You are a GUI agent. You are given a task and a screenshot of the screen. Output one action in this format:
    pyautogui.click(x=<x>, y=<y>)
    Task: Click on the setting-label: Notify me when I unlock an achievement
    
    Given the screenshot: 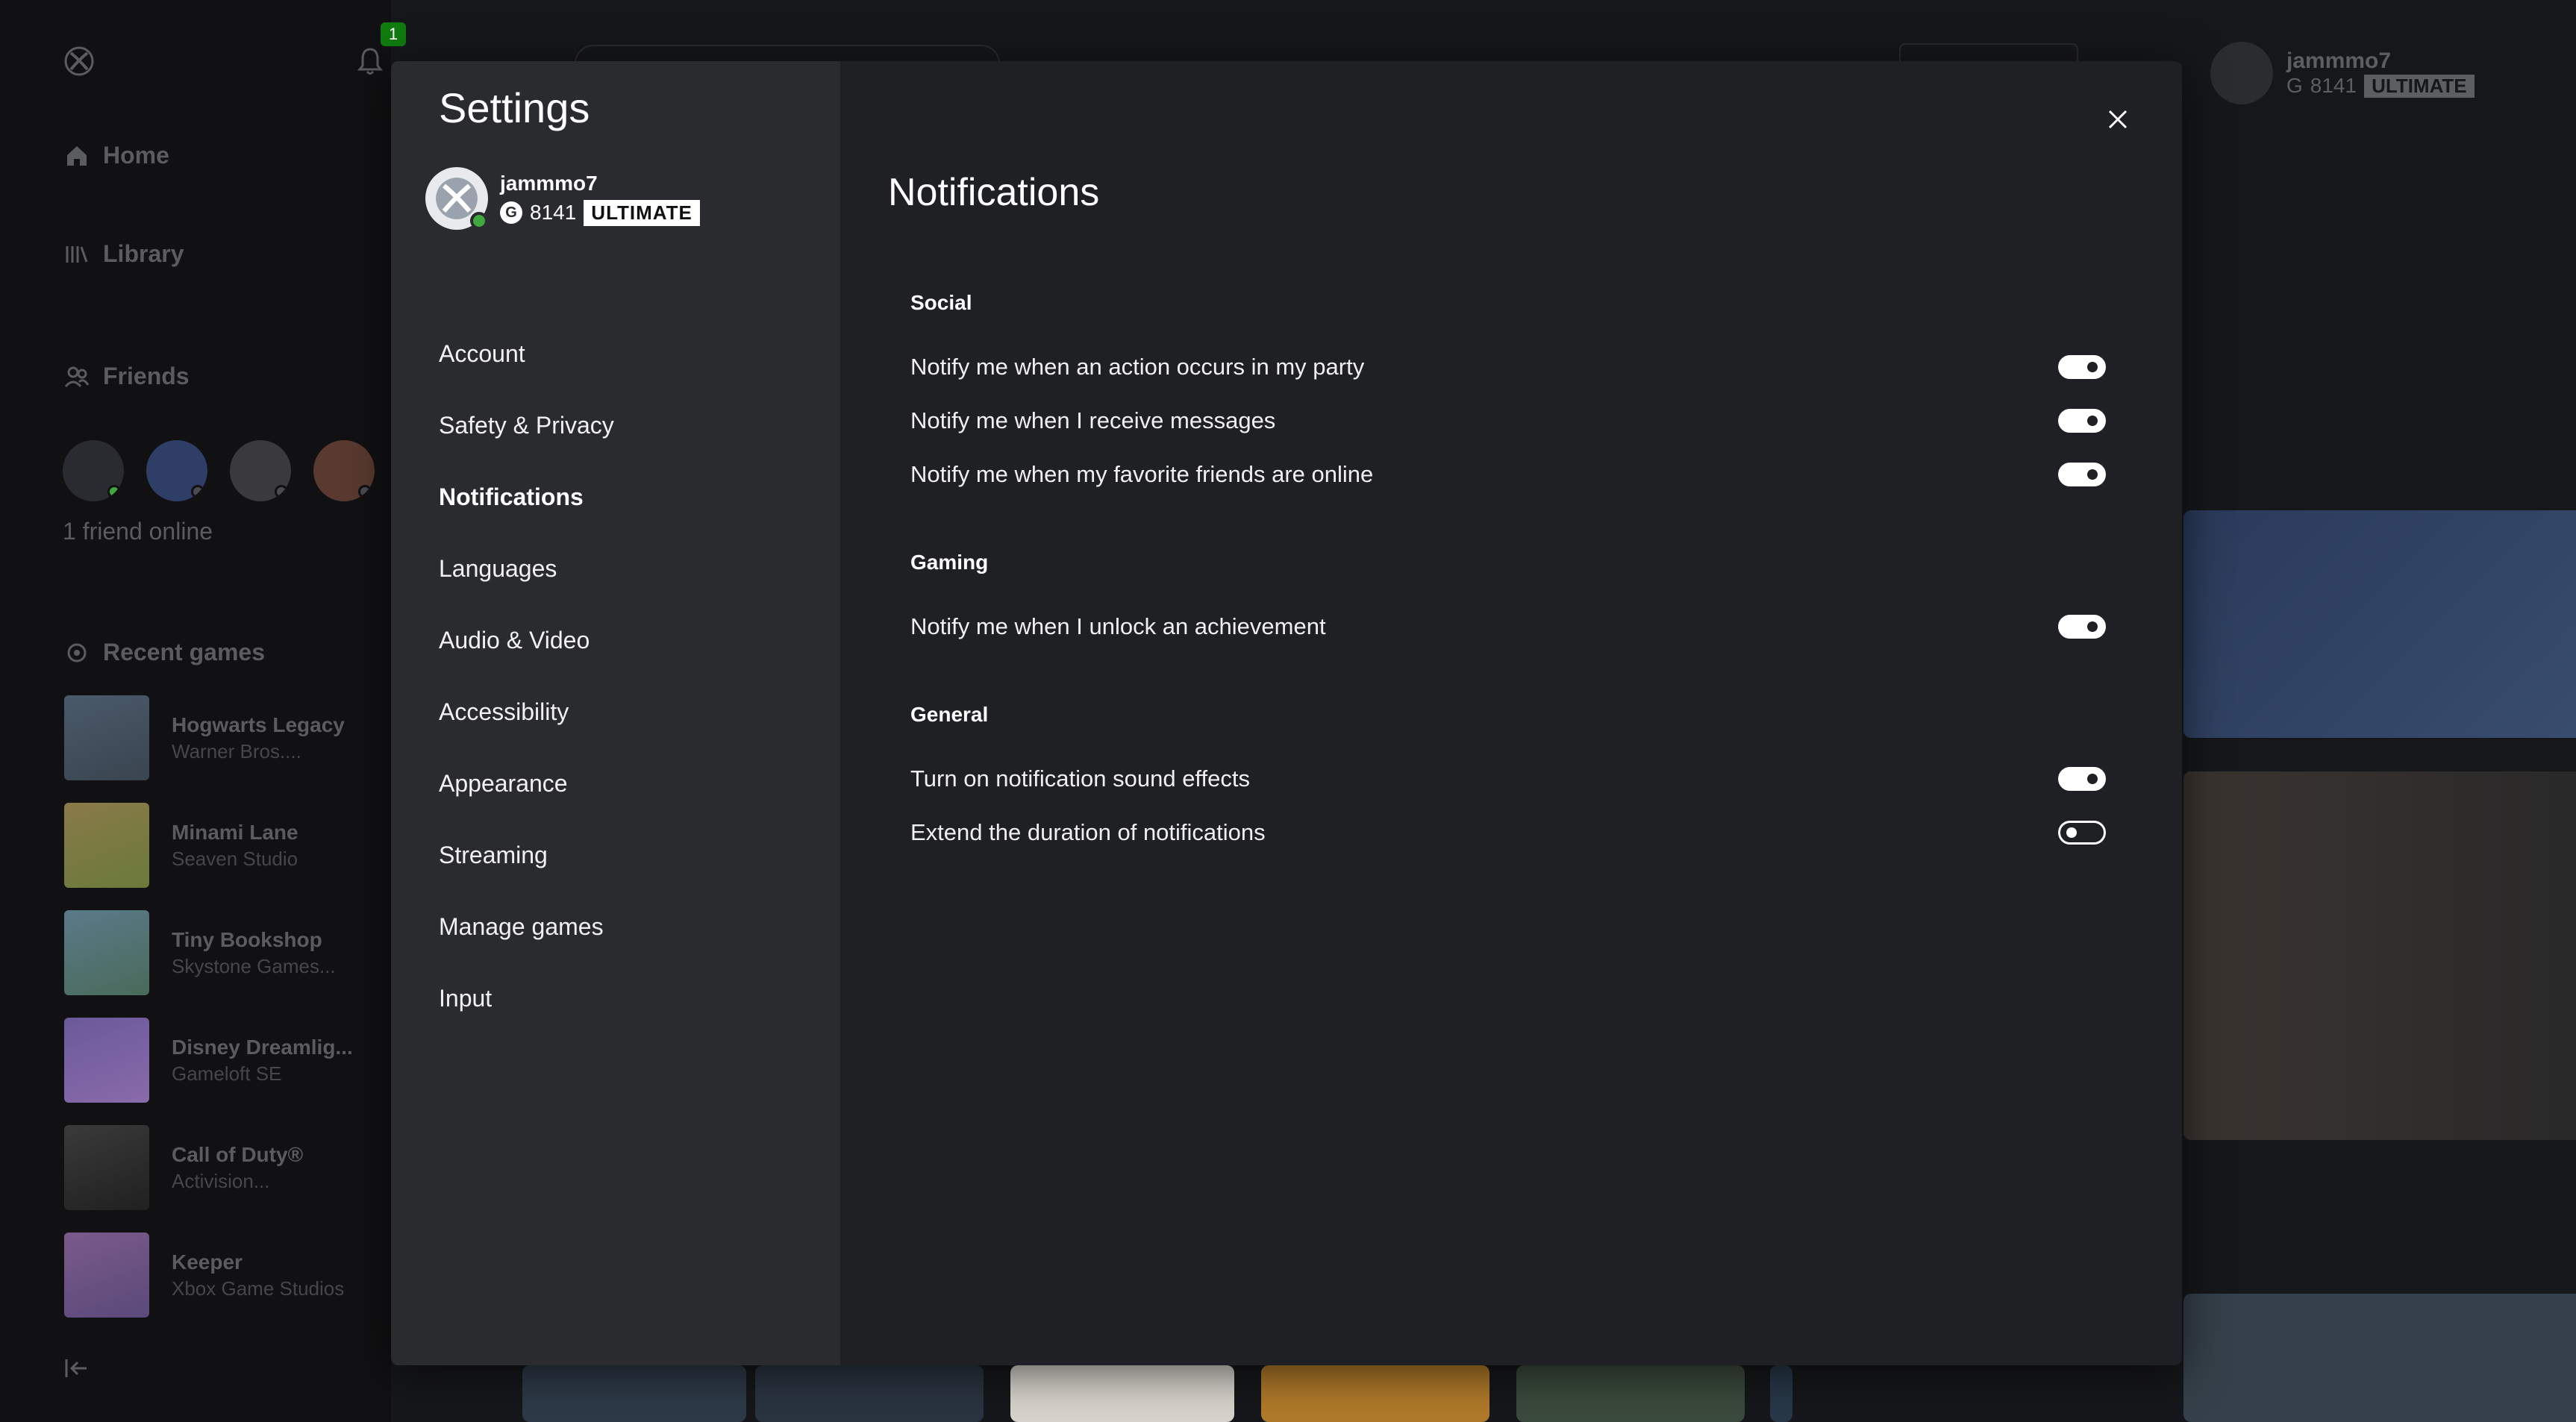 What is the action you would take?
    pyautogui.click(x=1118, y=626)
    